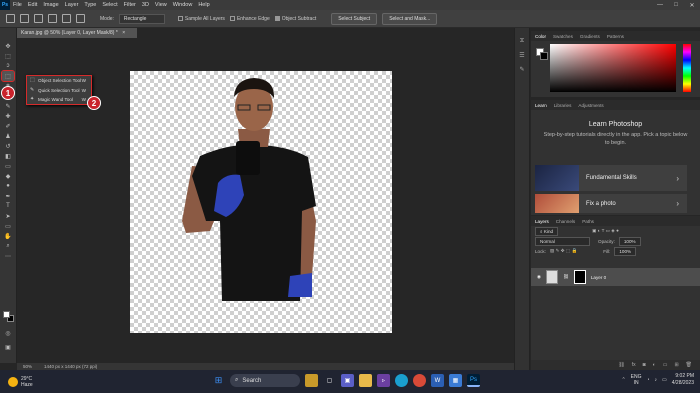 The width and height of the screenshot is (700, 393). I want to click on edge-icon, so click(401, 380).